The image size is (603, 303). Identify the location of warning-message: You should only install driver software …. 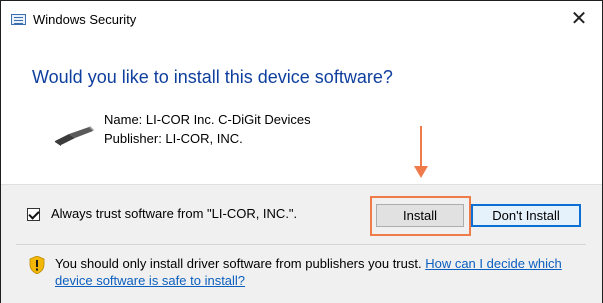
(315, 272).